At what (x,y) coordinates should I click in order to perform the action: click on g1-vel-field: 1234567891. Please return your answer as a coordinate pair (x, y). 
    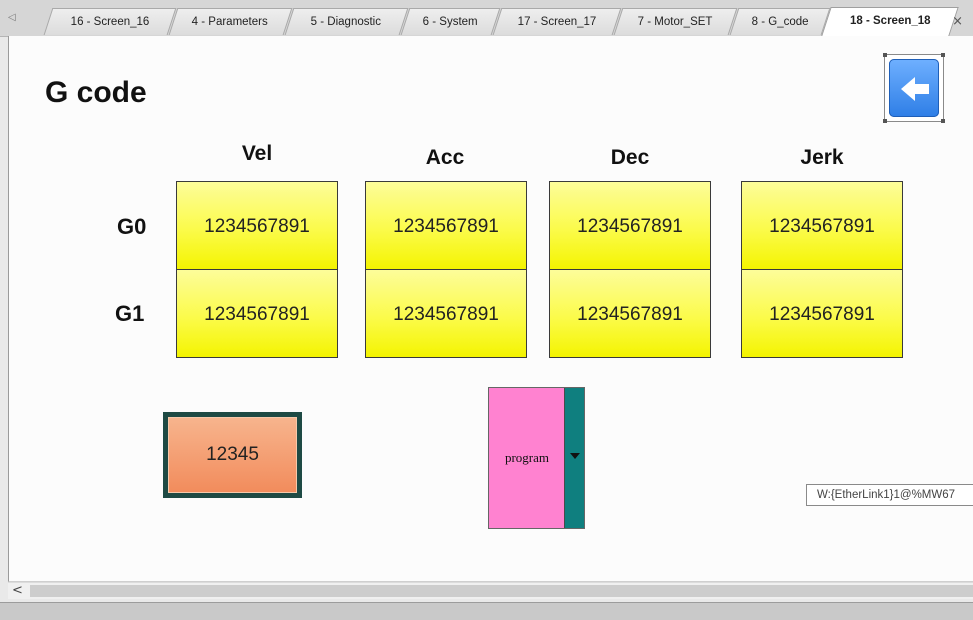
    Looking at the image, I should click on (257, 313).